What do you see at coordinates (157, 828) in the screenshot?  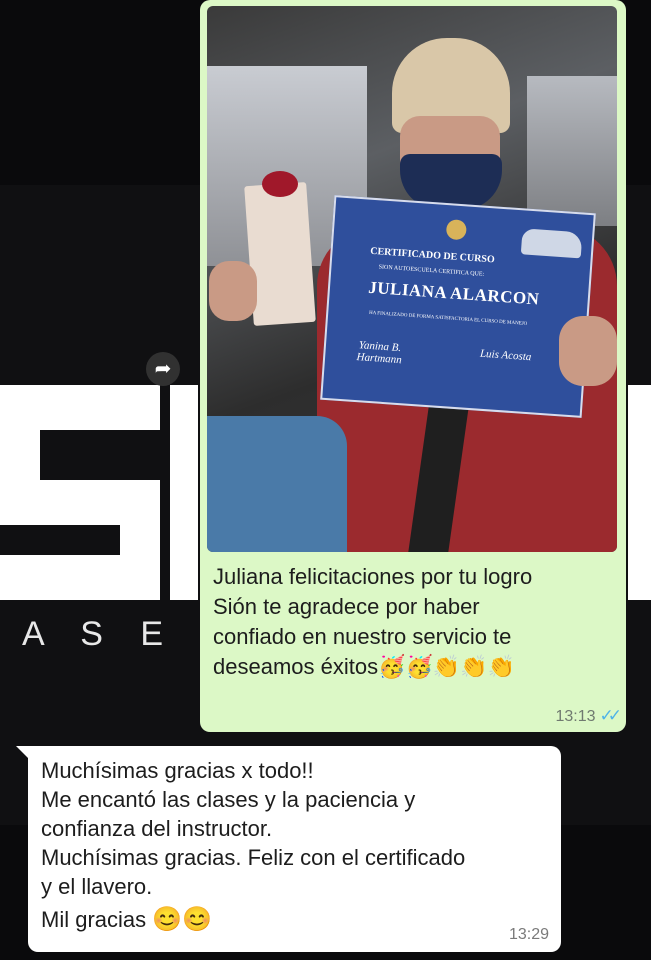 I see `incoming-line: confianza del instructor.` at bounding box center [157, 828].